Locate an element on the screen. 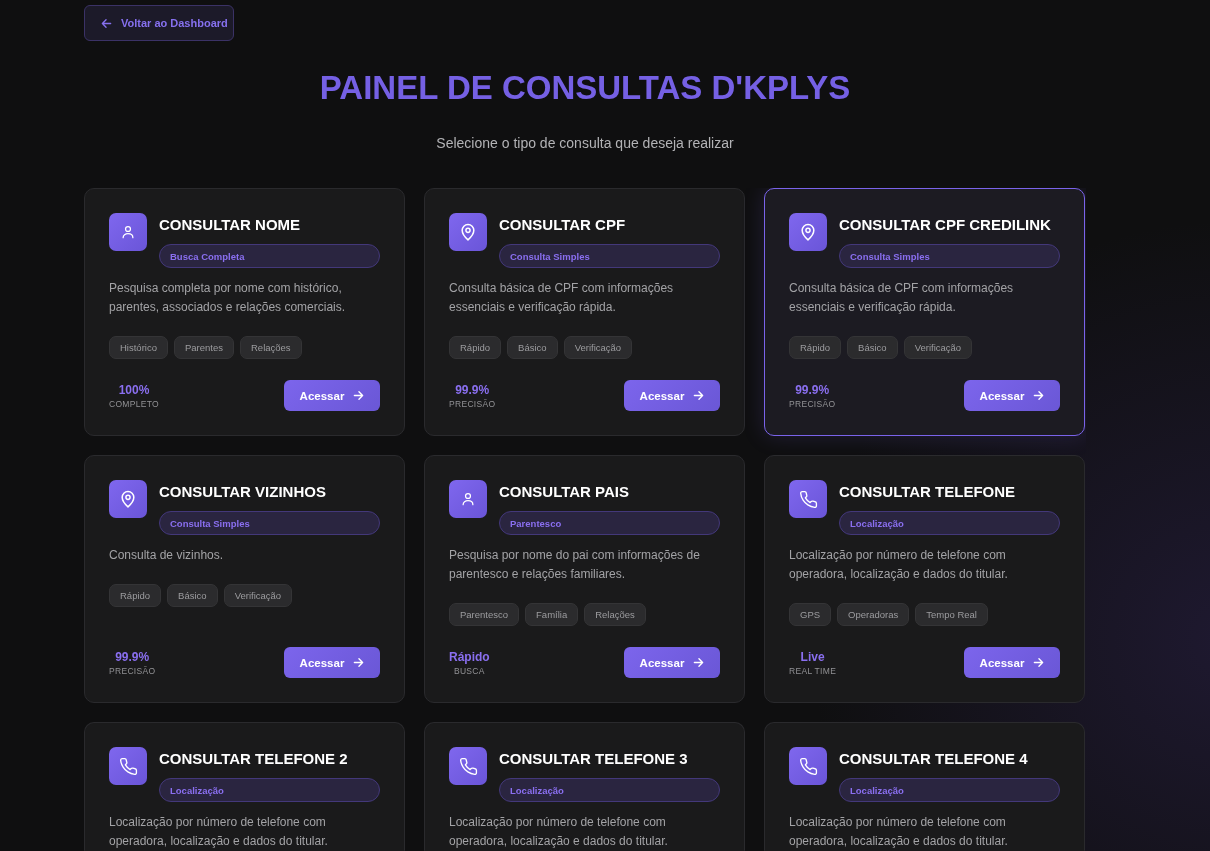  stat-value: Rápido is located at coordinates (469, 656).